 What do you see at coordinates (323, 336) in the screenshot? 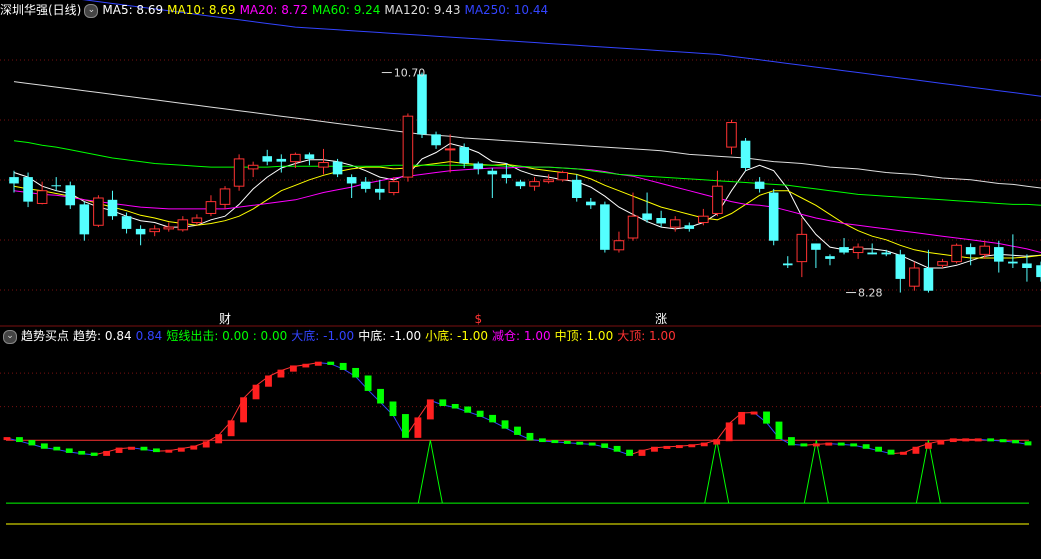
I see `indicator-value-3: 大底: -1.00` at bounding box center [323, 336].